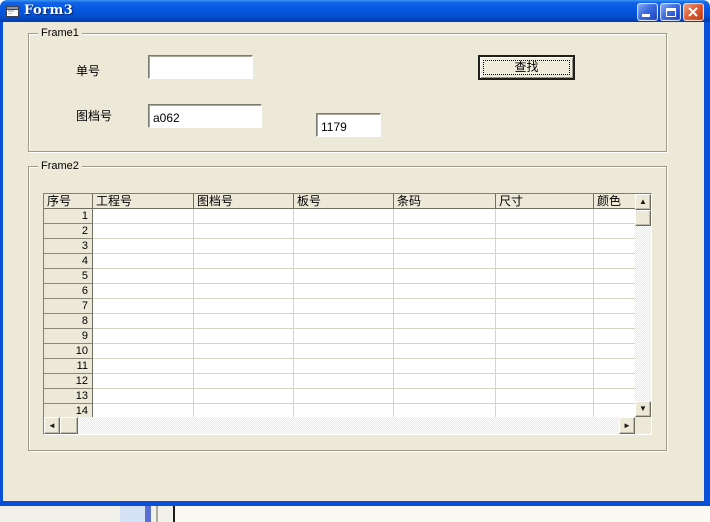 The height and width of the screenshot is (522, 710). I want to click on column-header-drawing: 图档号, so click(244, 201).